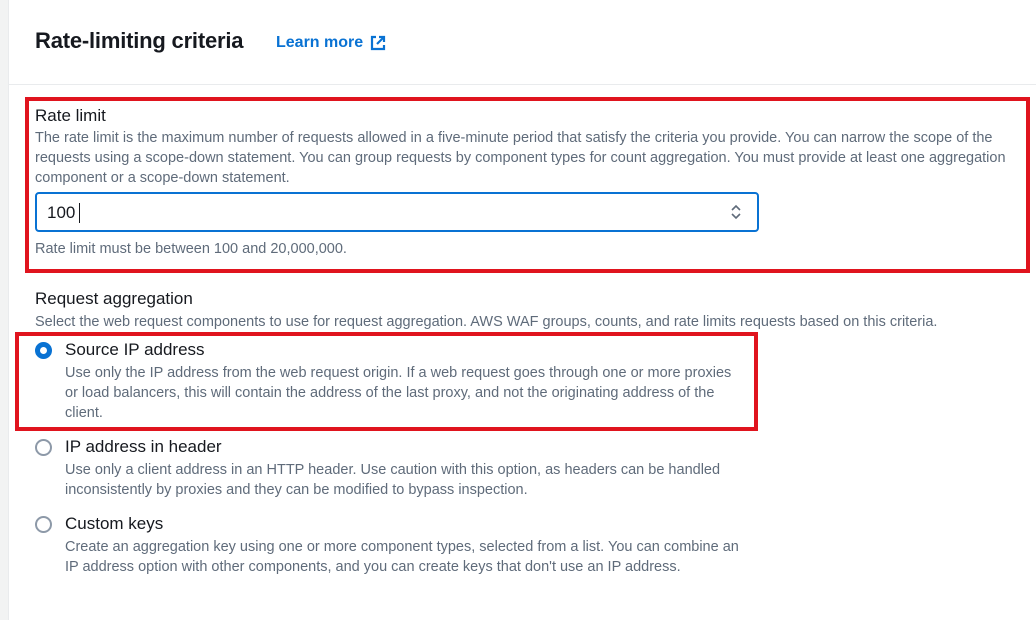  I want to click on section-title: Rate-limiting criteria, so click(139, 40).